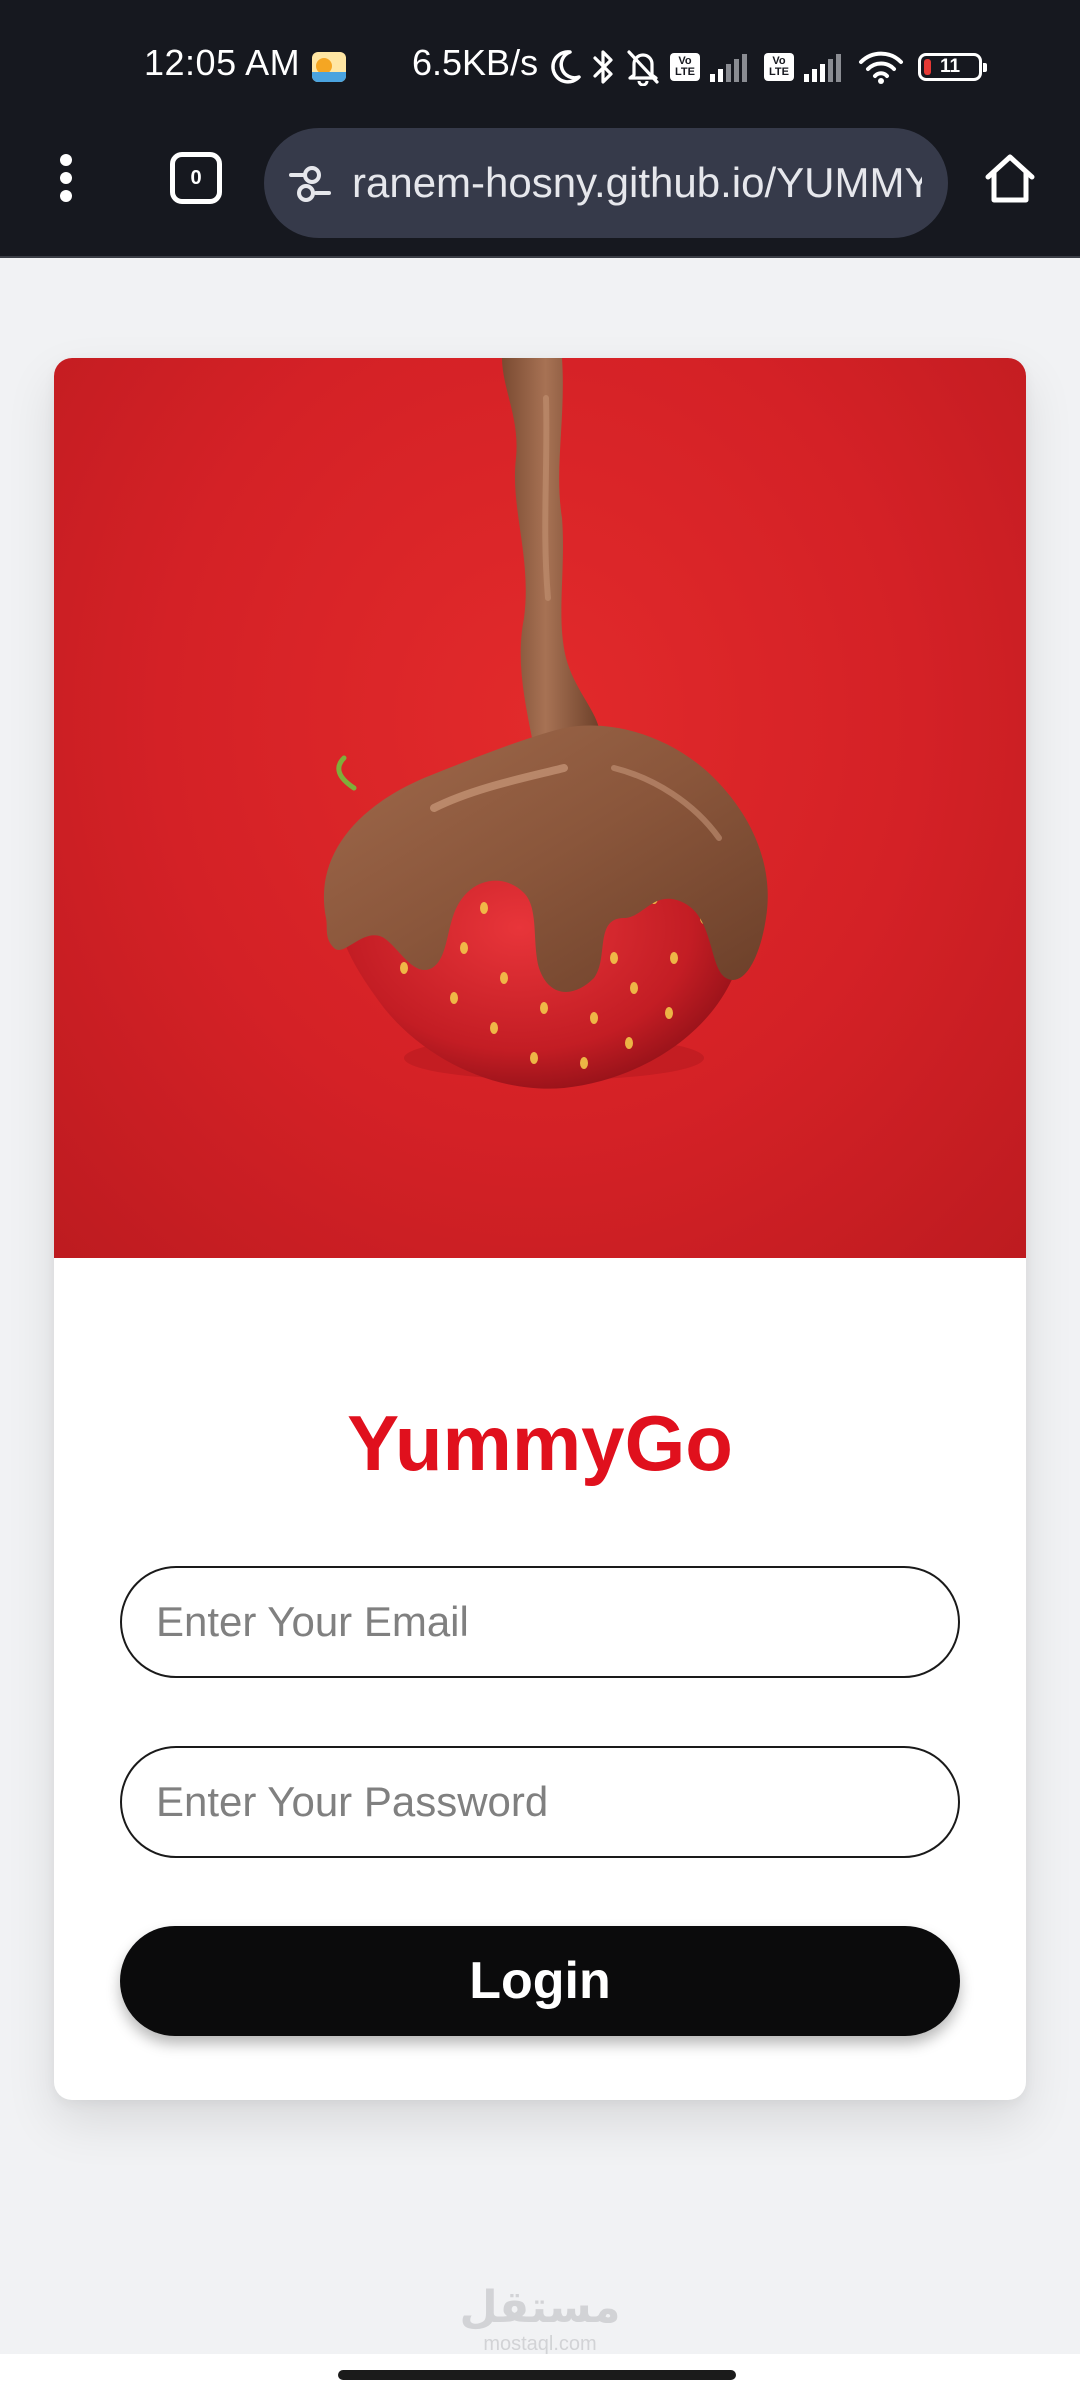  What do you see at coordinates (537, 2375) in the screenshot?
I see `gesture-handle` at bounding box center [537, 2375].